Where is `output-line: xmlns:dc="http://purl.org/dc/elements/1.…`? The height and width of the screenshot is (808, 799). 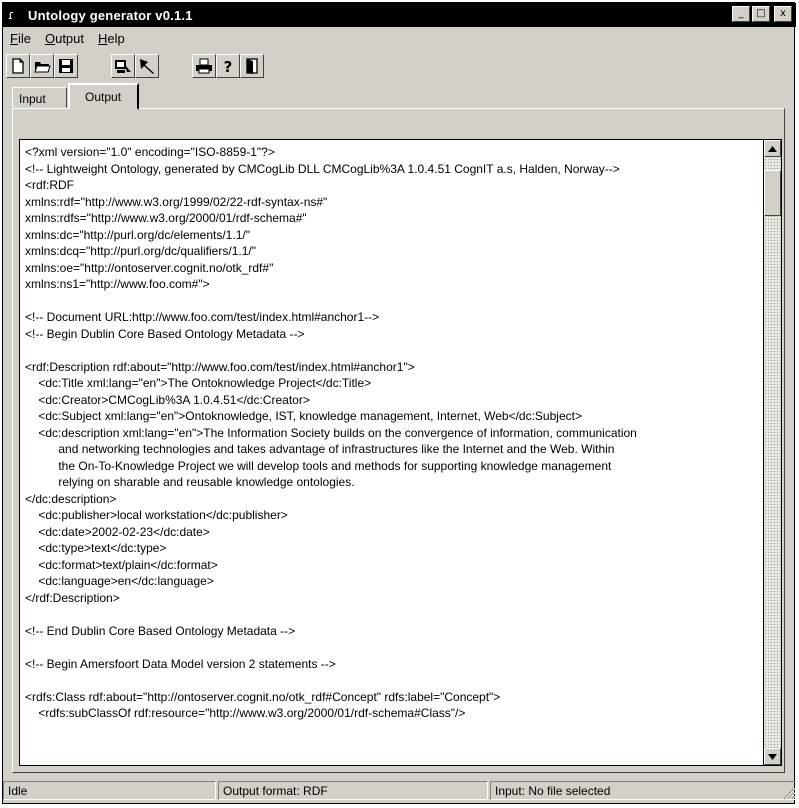
output-line: xmlns:dc="http://purl.org/dc/elements/1.… is located at coordinates (137, 234).